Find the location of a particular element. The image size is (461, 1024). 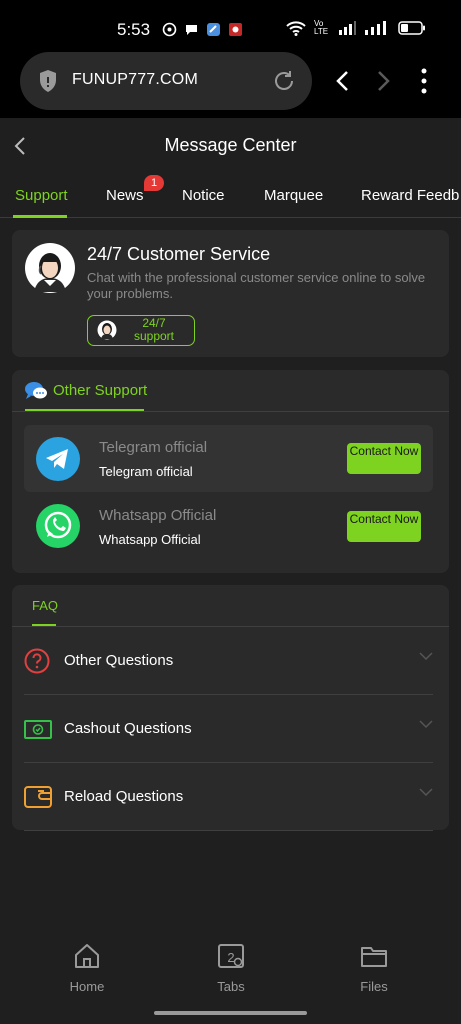

agent-mini-avatar-icon is located at coordinates (107, 330).